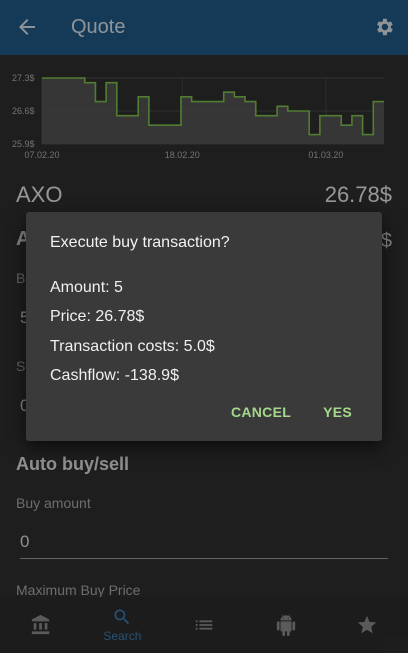 This screenshot has height=653, width=408. What do you see at coordinates (337, 412) in the screenshot?
I see `yes-button: YES` at bounding box center [337, 412].